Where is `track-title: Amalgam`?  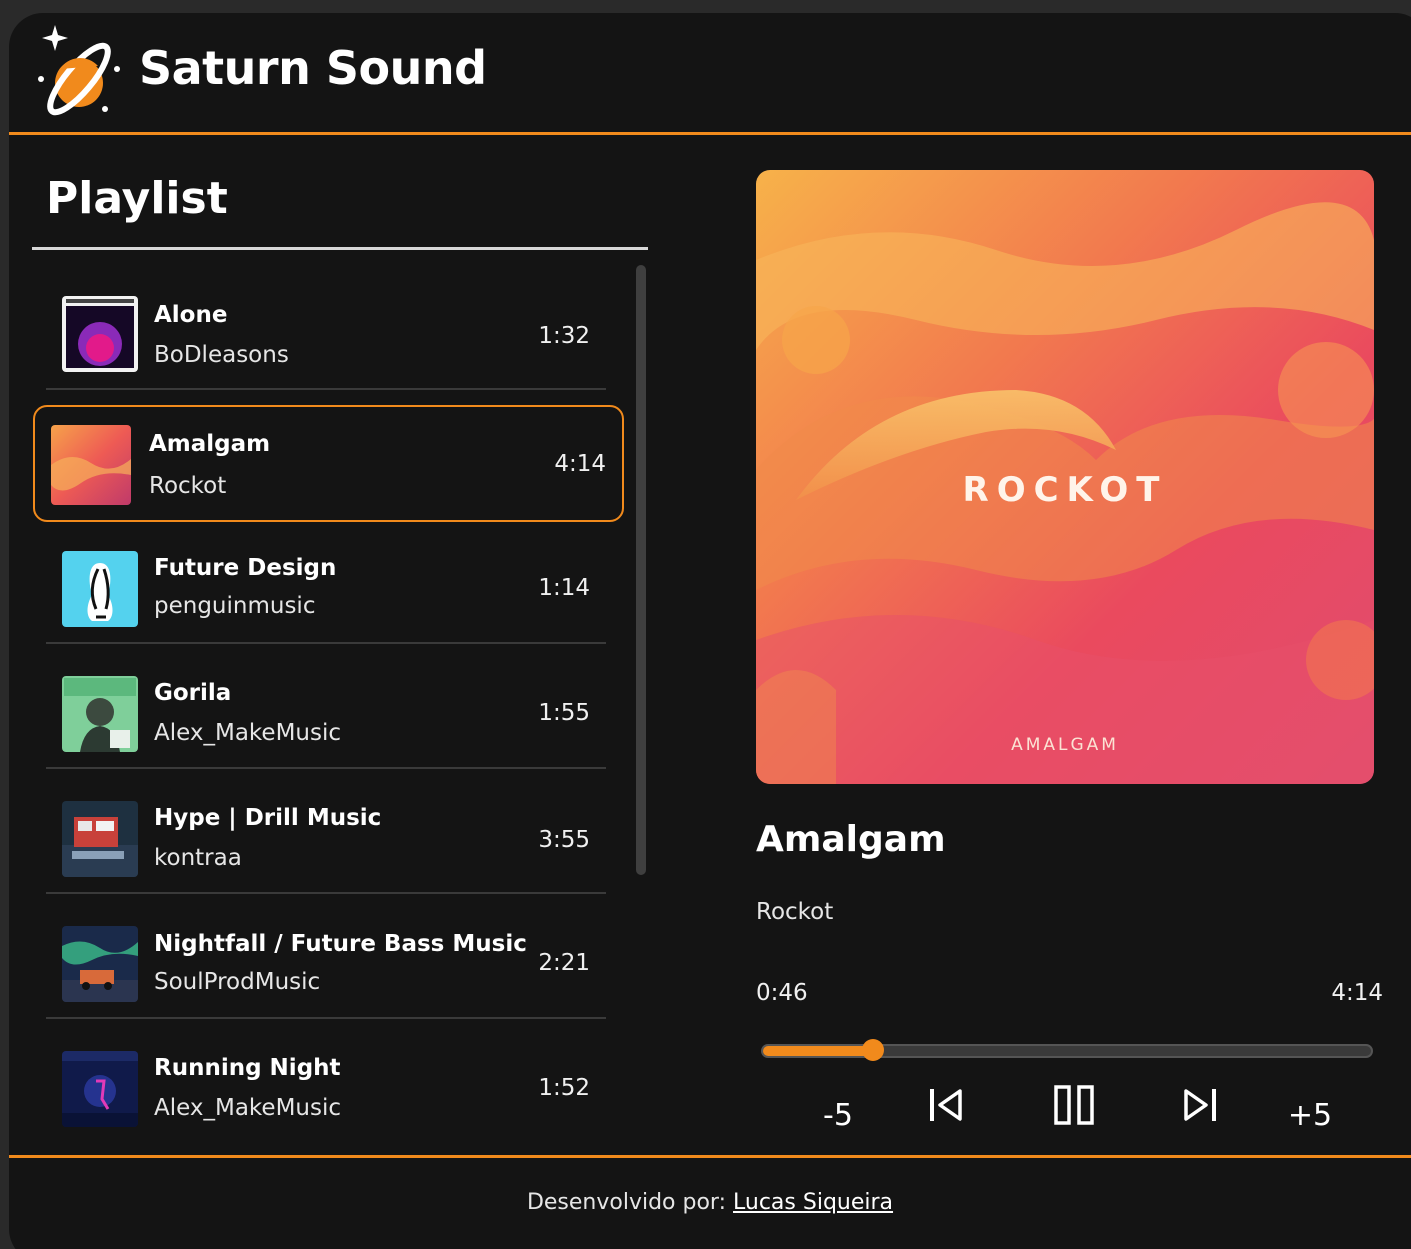
track-title: Amalgam is located at coordinates (210, 444).